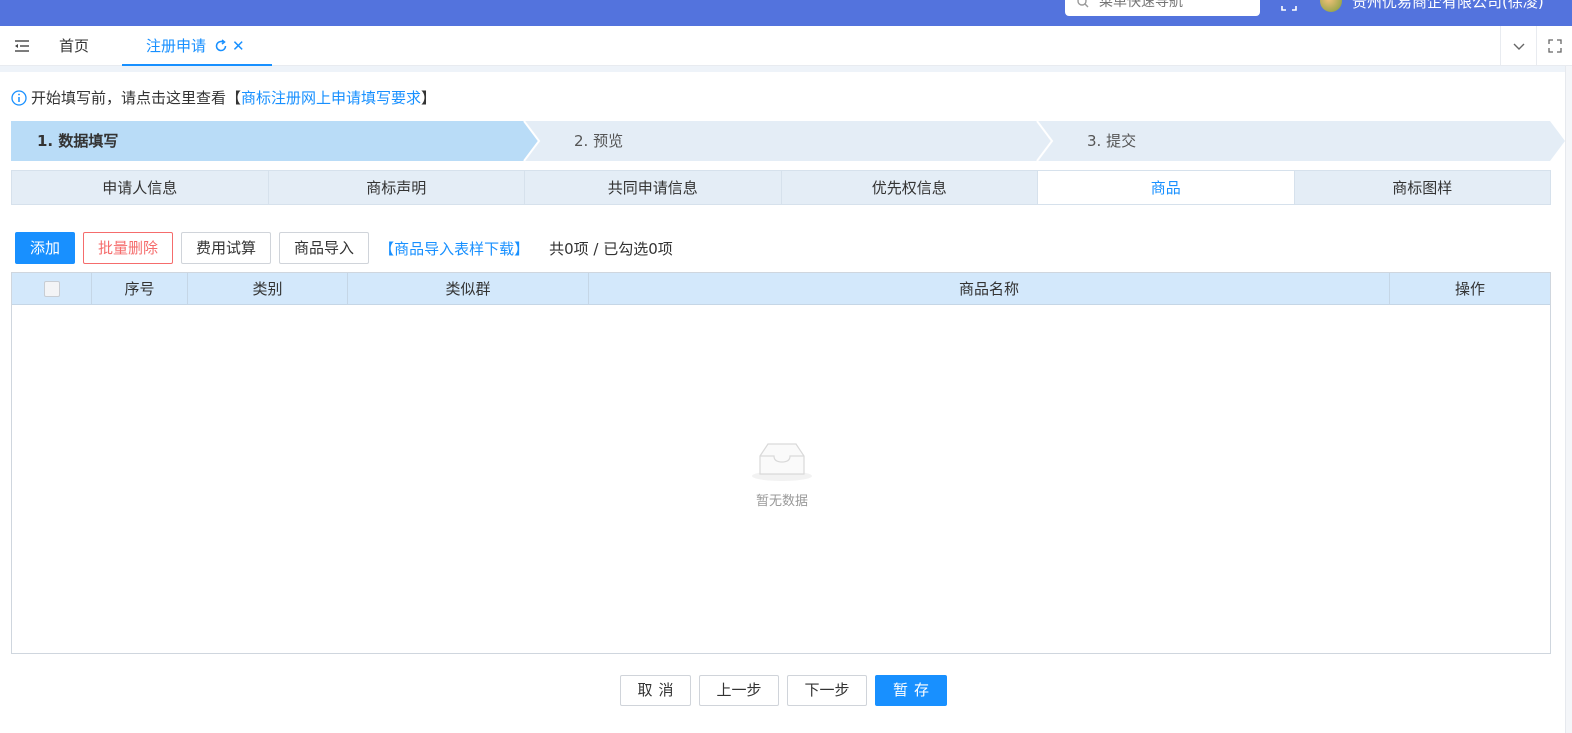 The width and height of the screenshot is (1572, 733). I want to click on fee-calc-button: 费用试算, so click(226, 248).